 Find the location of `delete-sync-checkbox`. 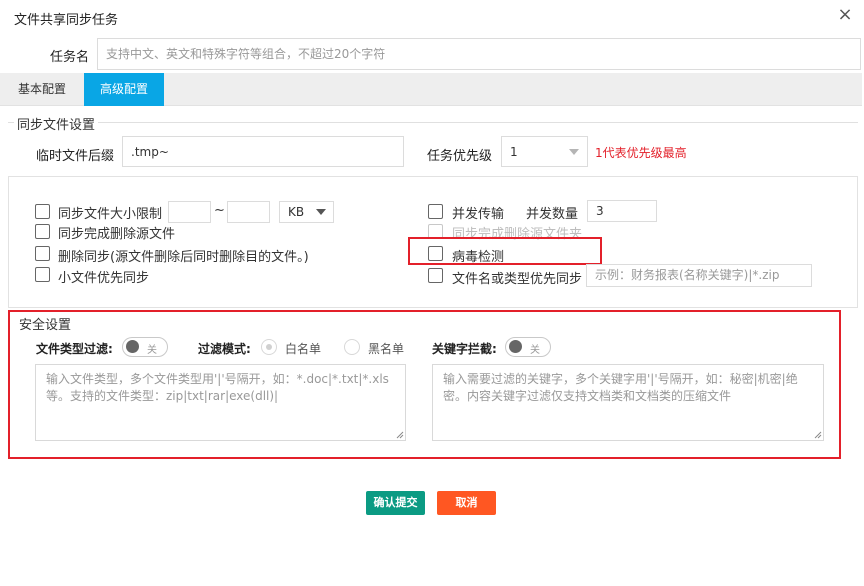

delete-sync-checkbox is located at coordinates (42, 253).